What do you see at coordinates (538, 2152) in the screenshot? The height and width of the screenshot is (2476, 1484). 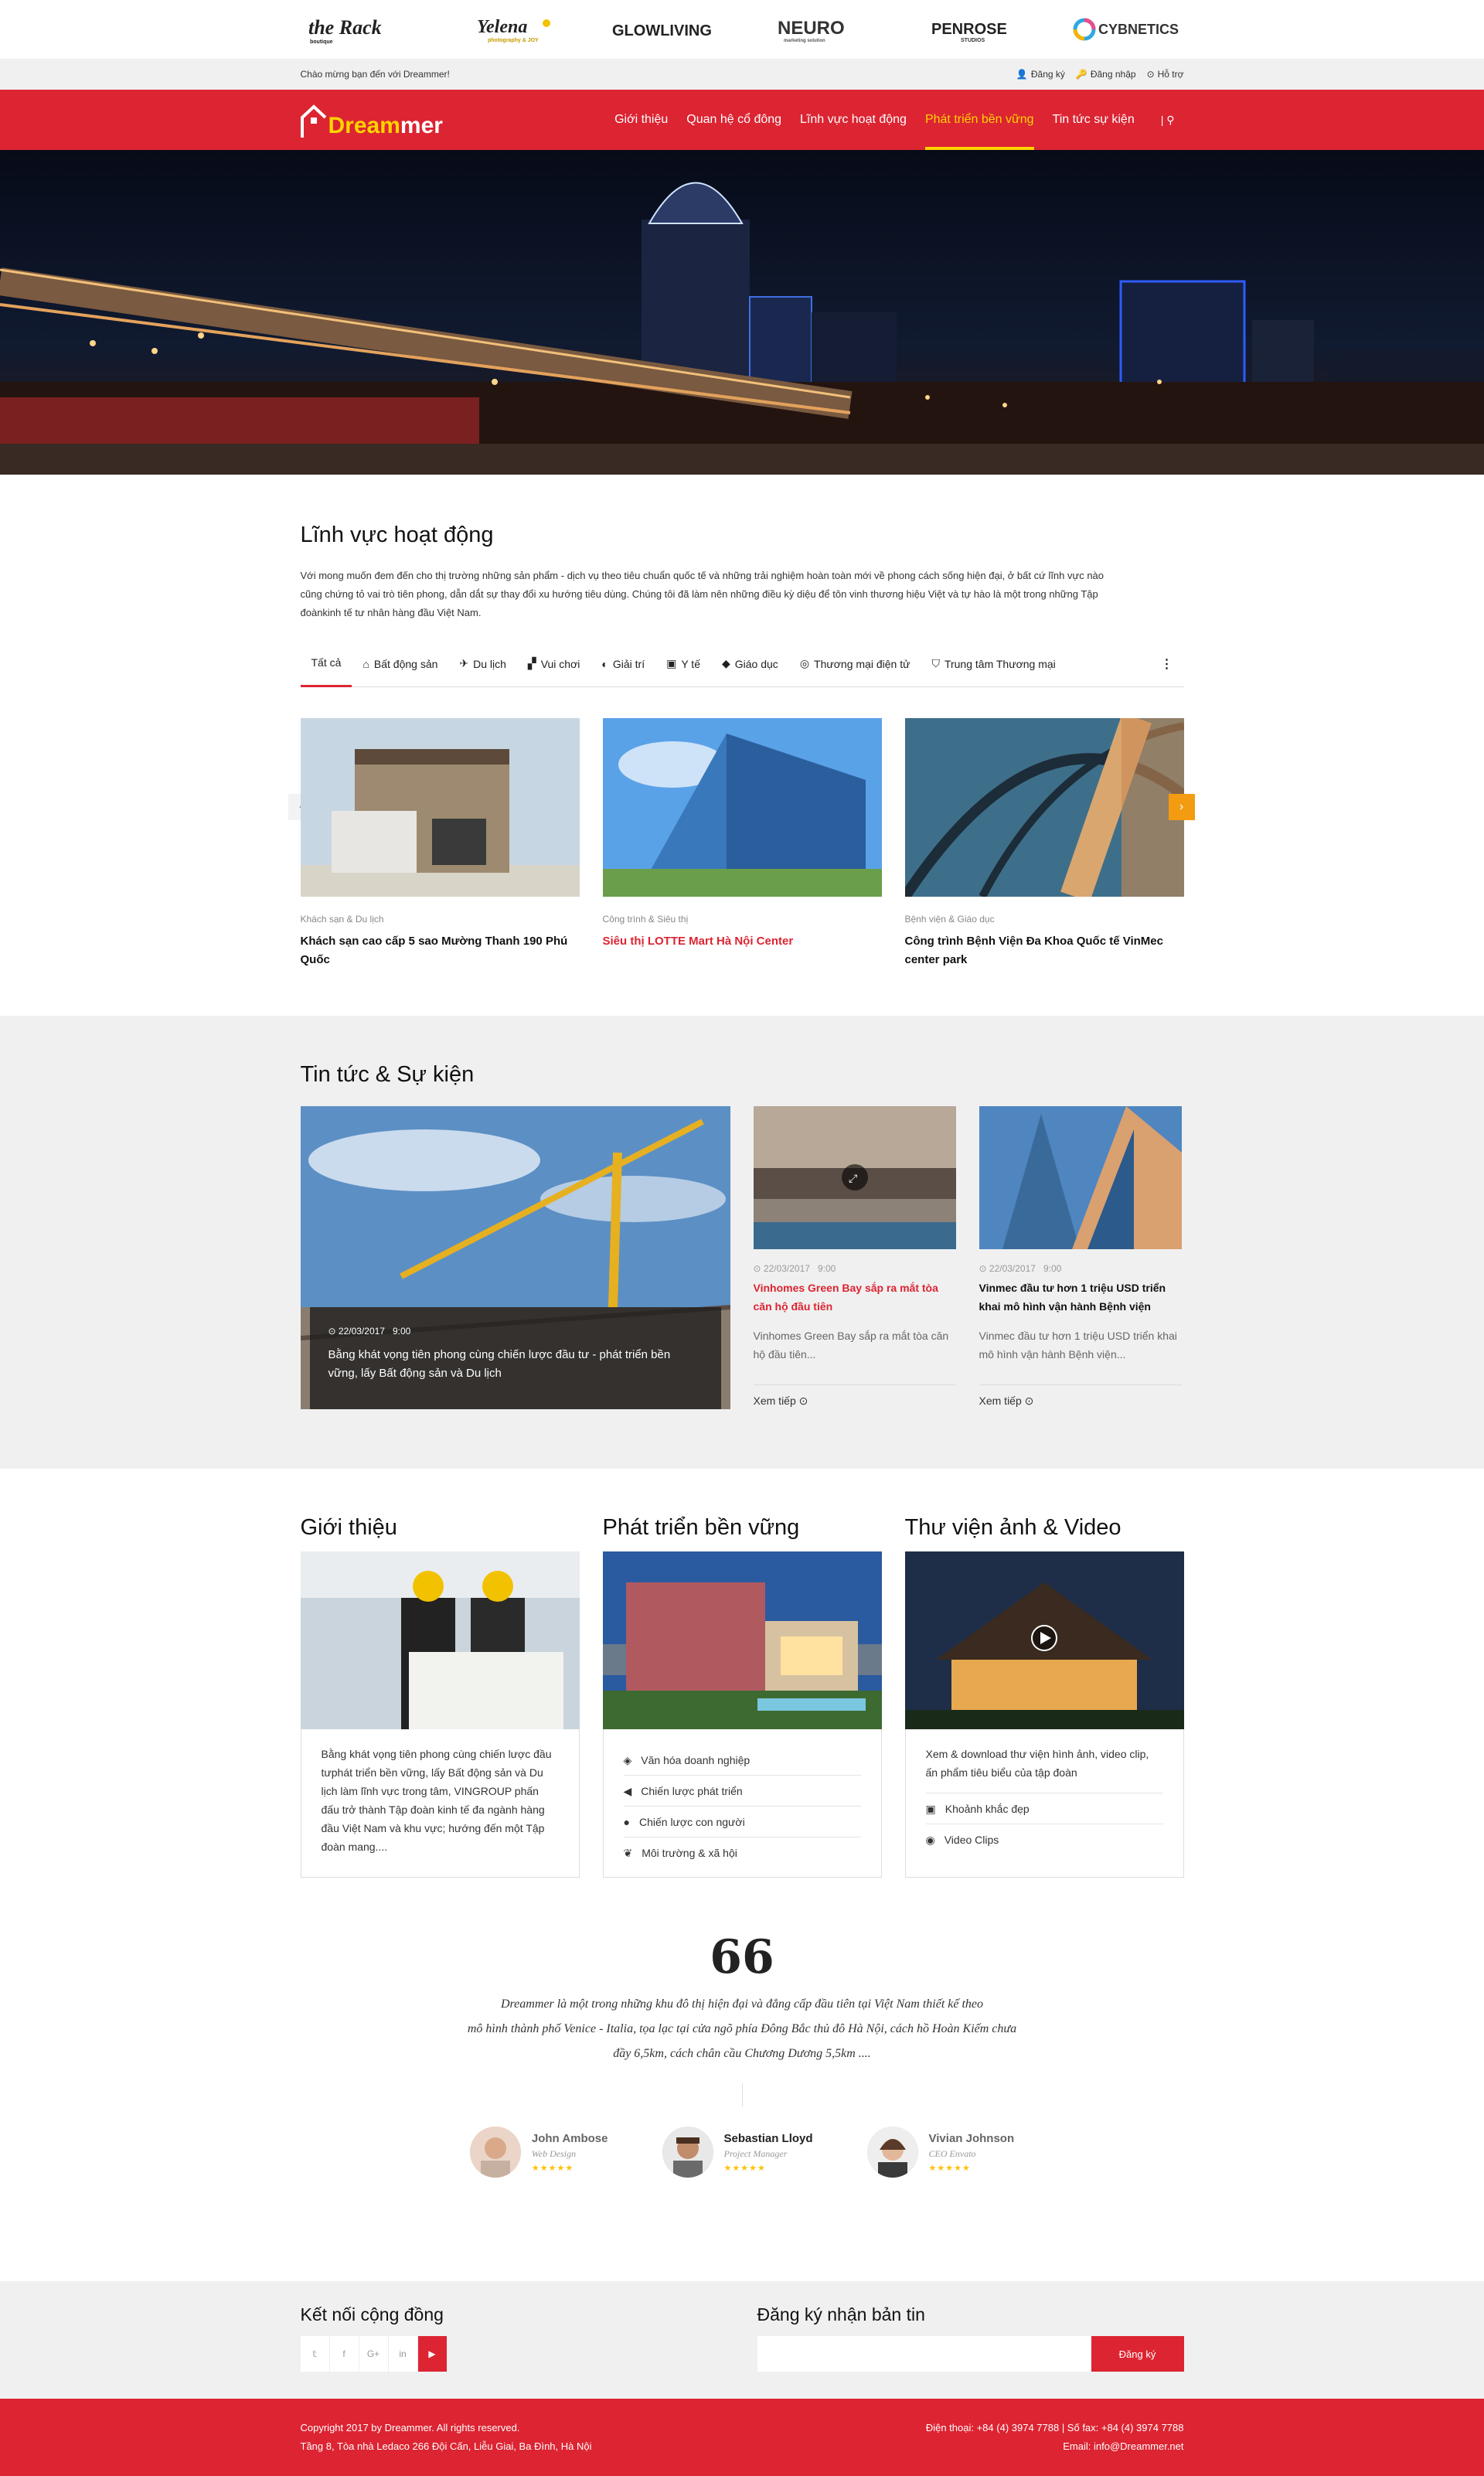 I see `testimonial-person: John Ambose Web Design ★★★★★` at bounding box center [538, 2152].